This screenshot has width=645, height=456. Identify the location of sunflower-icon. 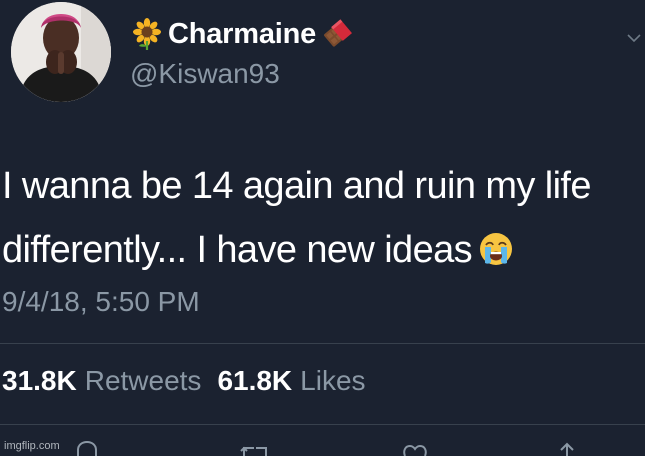
(147, 34).